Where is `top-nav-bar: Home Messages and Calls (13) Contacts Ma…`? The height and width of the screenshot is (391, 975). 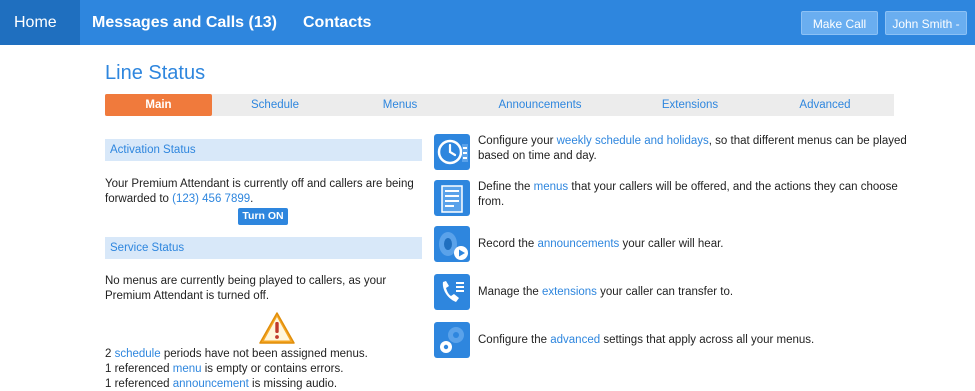 top-nav-bar: Home Messages and Calls (13) Contacts Ma… is located at coordinates (487, 22).